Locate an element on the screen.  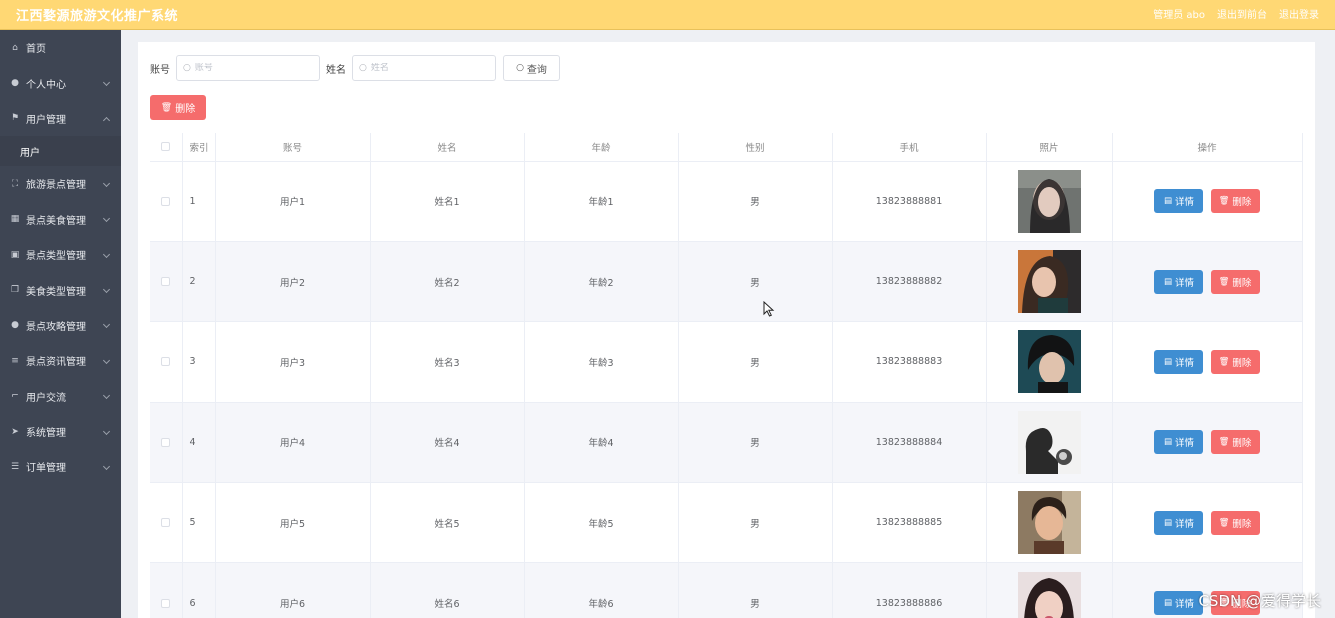
header-name: 姓名 is located at coordinates (447, 147).